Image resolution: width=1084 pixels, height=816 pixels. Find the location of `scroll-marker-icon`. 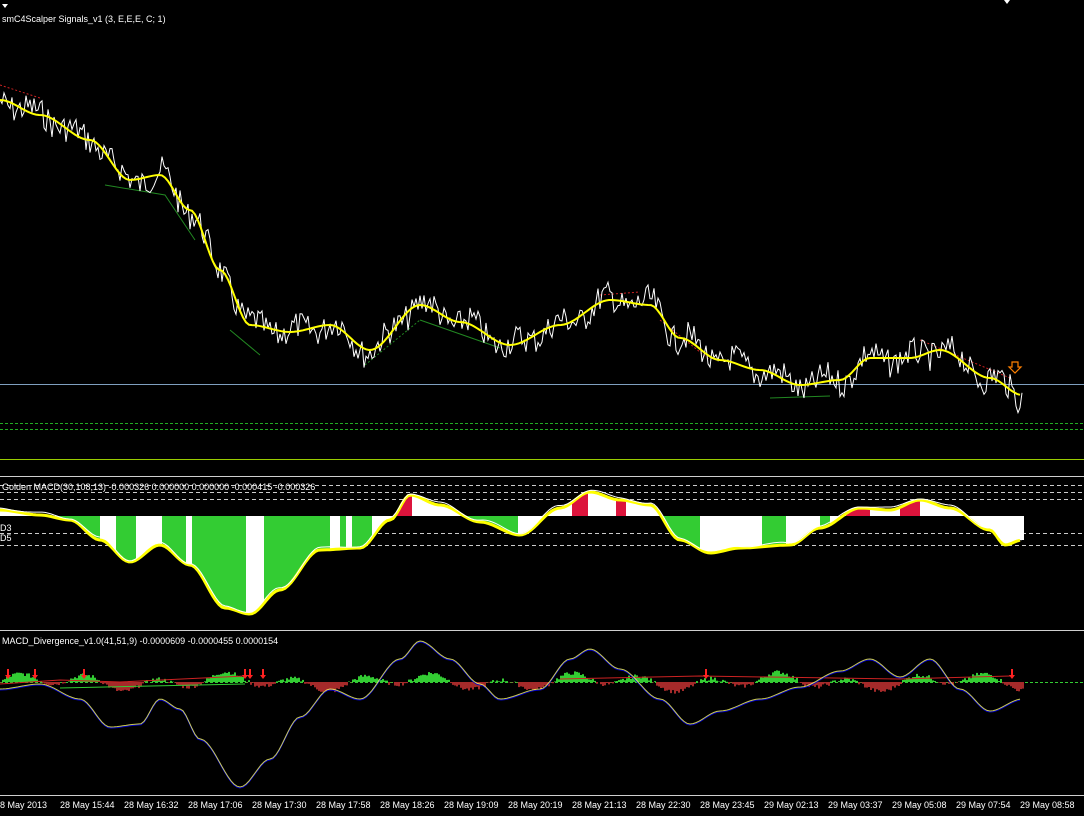

scroll-marker-icon is located at coordinates (1007, 2).